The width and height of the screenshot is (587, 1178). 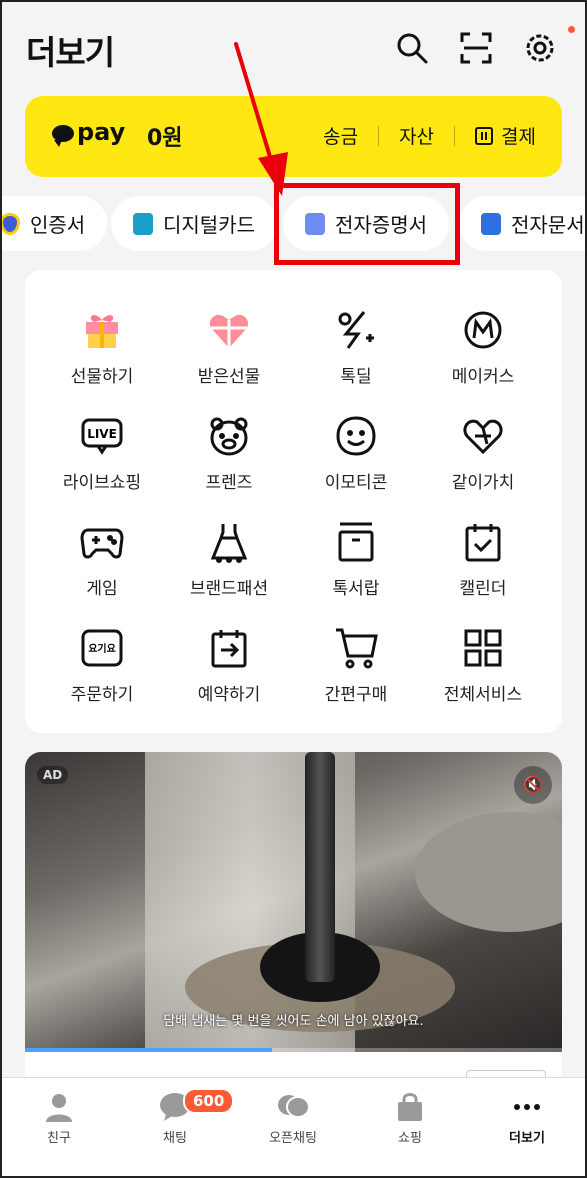 What do you see at coordinates (165, 136) in the screenshot?
I see `pay-balance: 0원` at bounding box center [165, 136].